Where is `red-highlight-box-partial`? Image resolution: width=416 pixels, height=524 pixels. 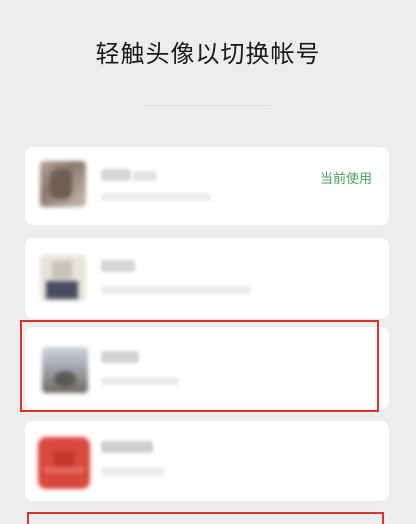
red-highlight-box-partial is located at coordinates (205, 518).